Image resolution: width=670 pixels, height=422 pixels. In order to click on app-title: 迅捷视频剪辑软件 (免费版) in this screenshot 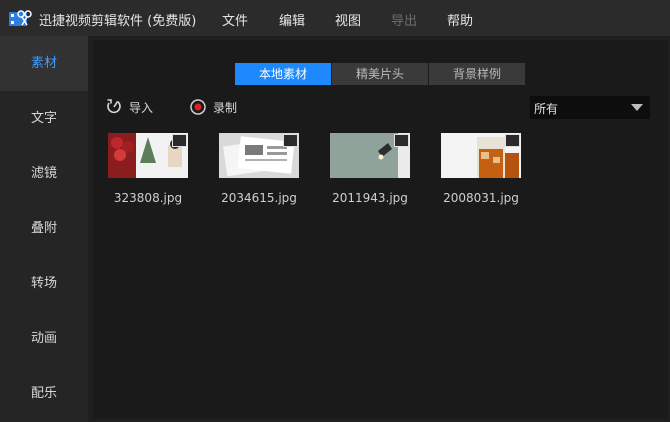, I will do `click(118, 21)`.